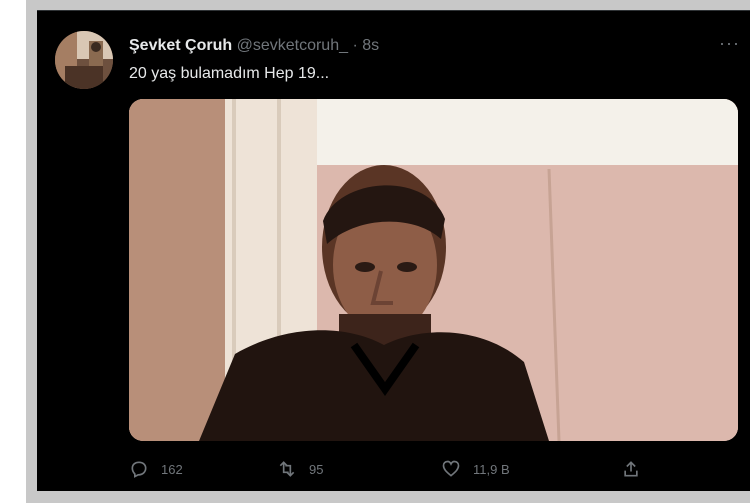 The width and height of the screenshot is (750, 503). I want to click on retweet-count: 95, so click(316, 469).